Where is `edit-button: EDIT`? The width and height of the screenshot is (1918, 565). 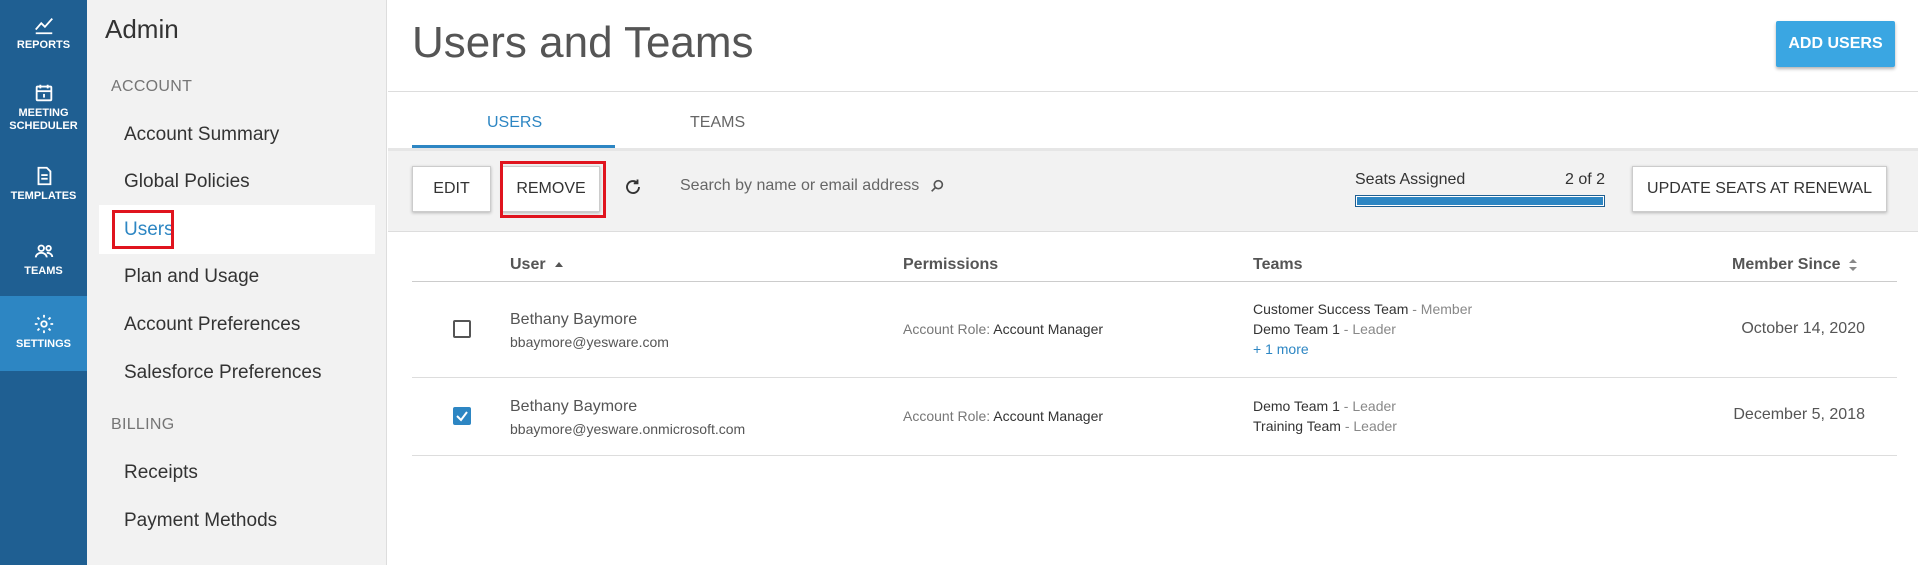
edit-button: EDIT is located at coordinates (451, 189).